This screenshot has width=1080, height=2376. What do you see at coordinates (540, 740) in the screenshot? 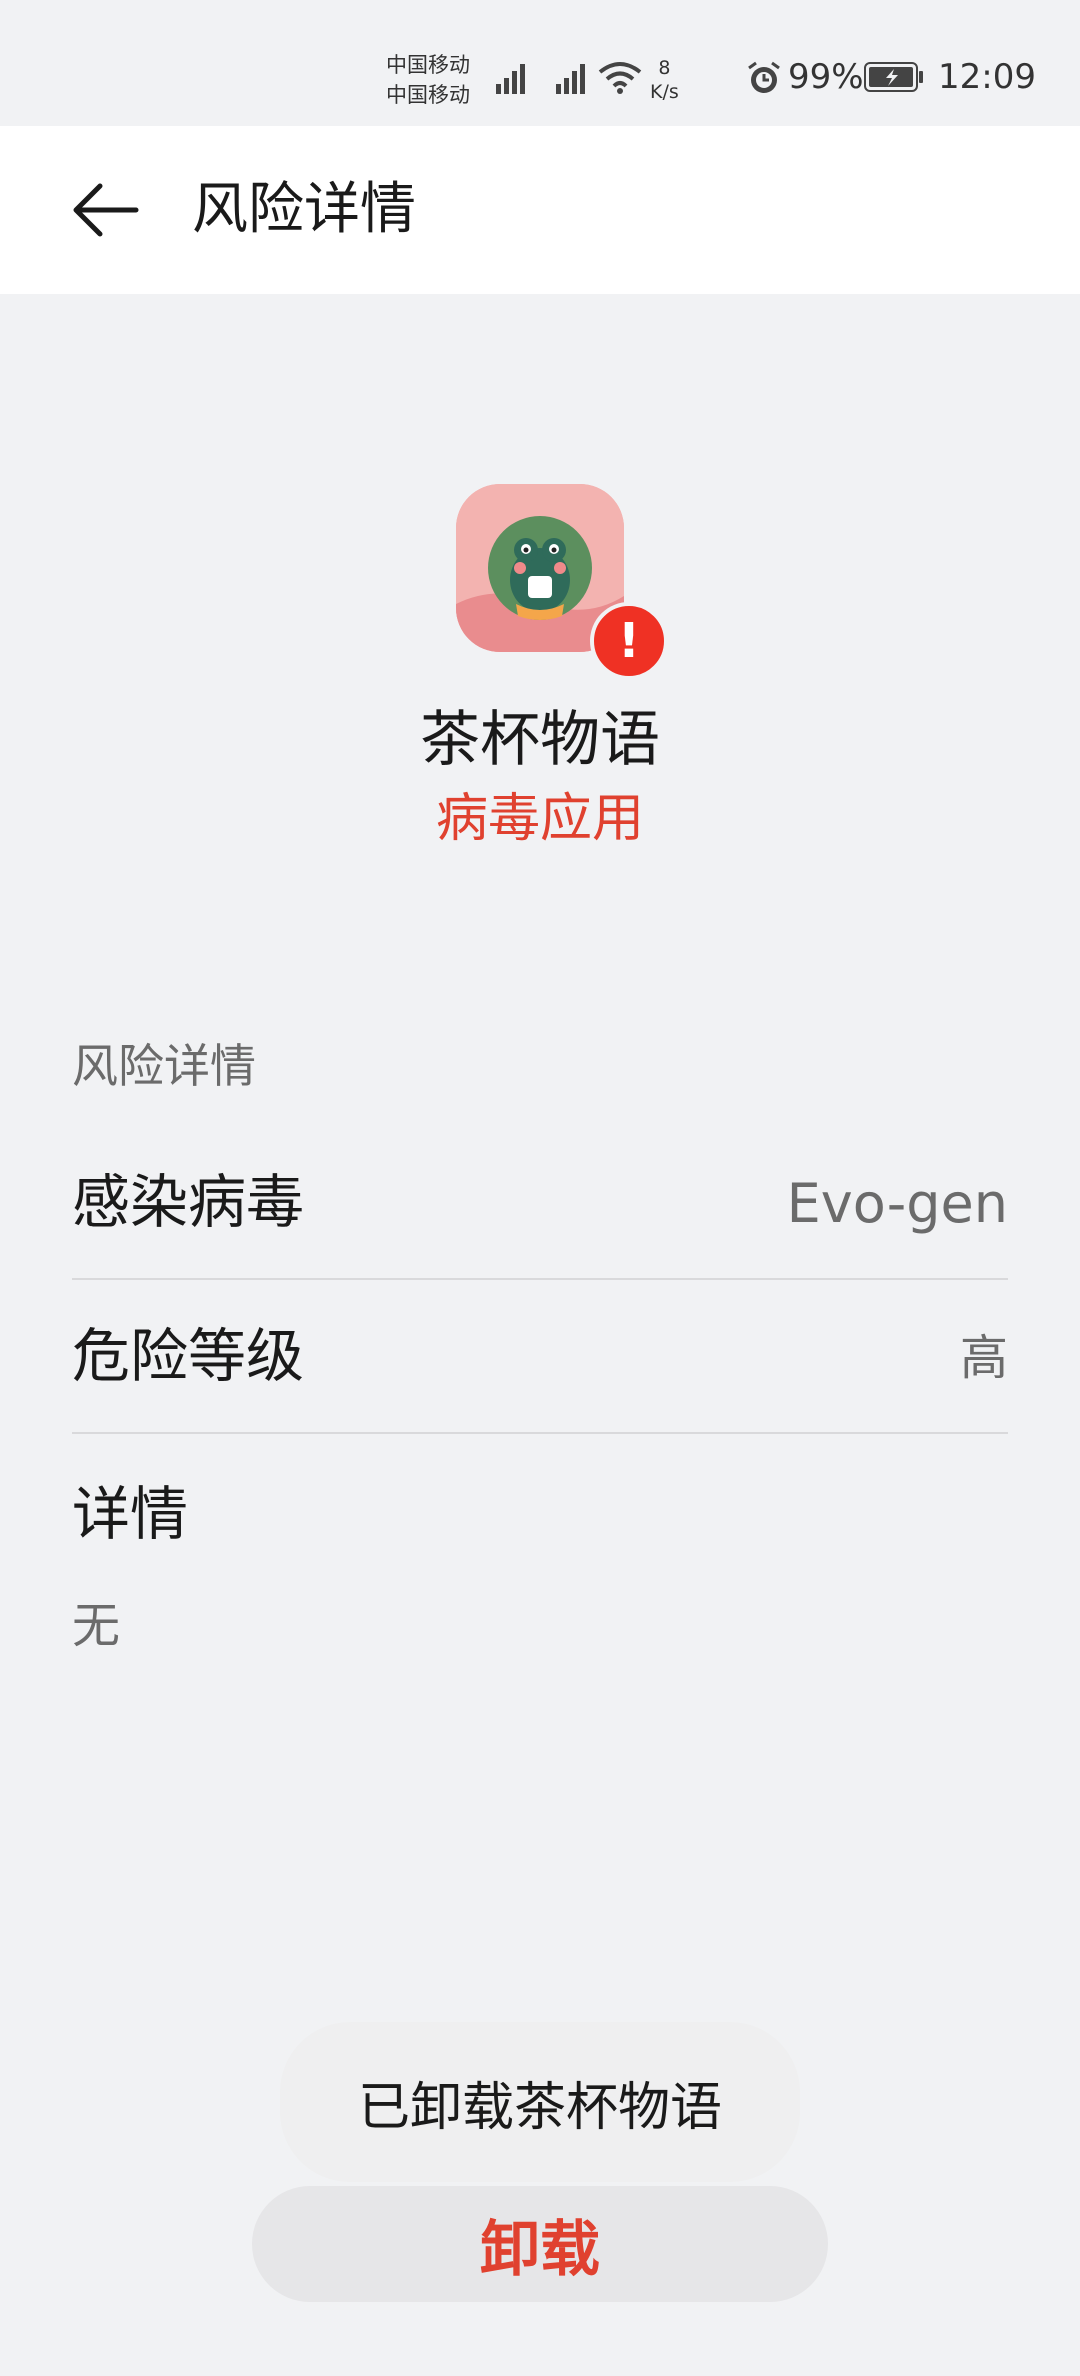
I see `app-name: 茶杯物语` at bounding box center [540, 740].